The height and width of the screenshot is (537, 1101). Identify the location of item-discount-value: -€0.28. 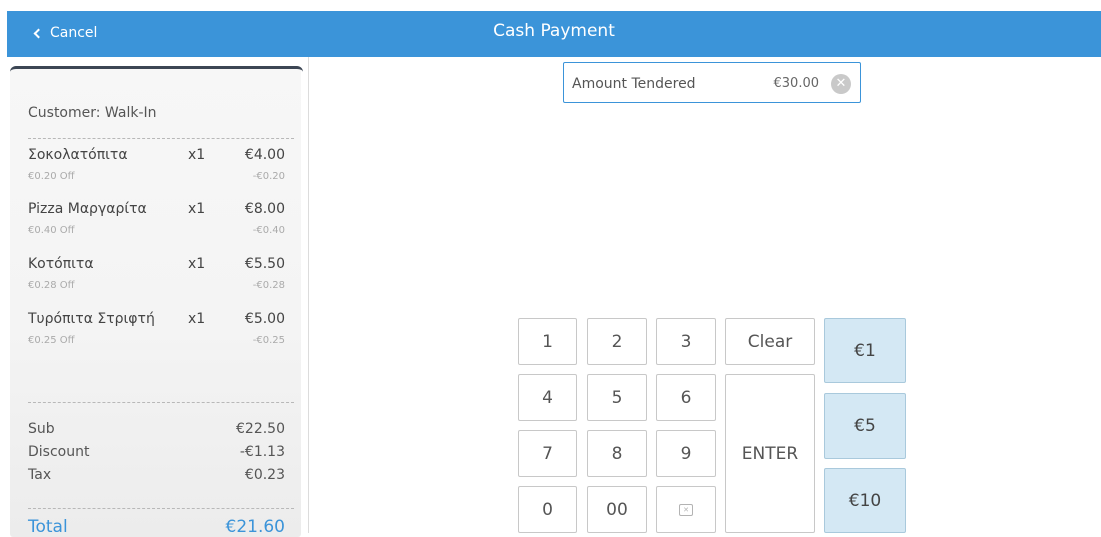
(268, 285).